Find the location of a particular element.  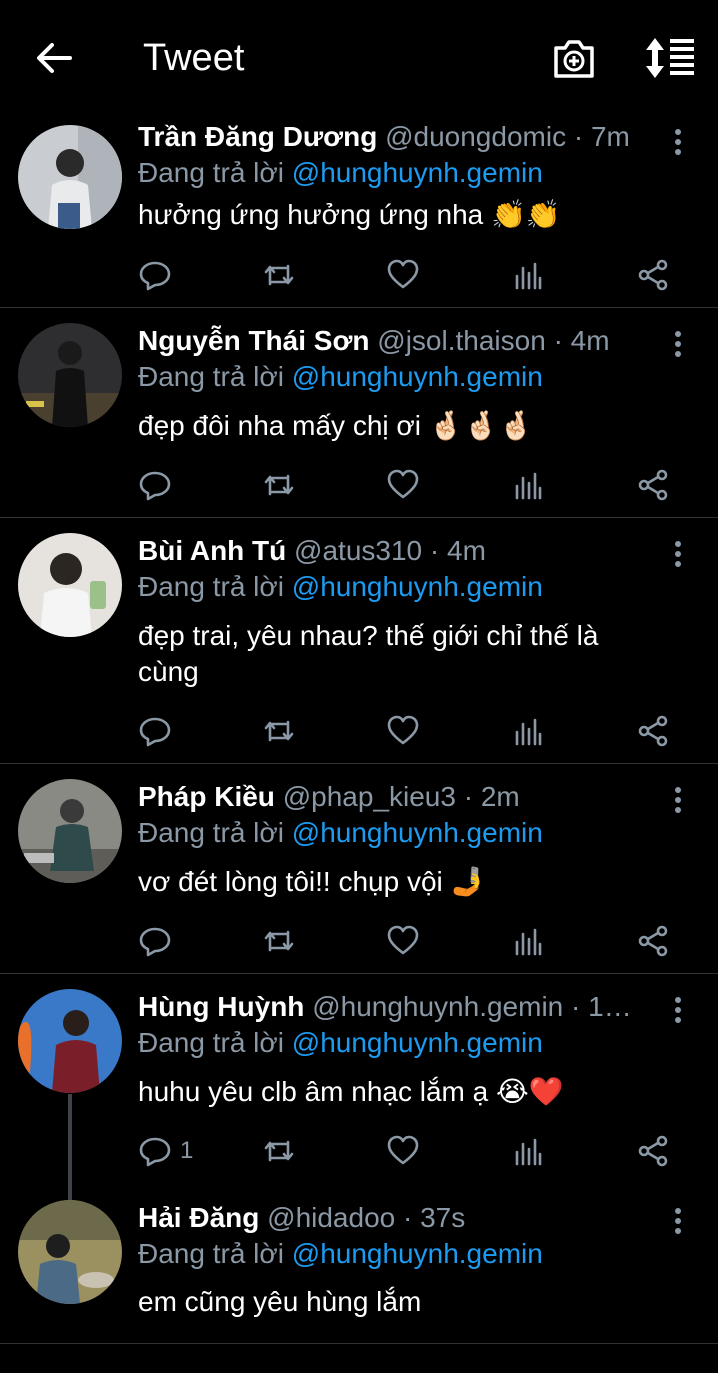

top-bar: Tweet is located at coordinates (359, 57).